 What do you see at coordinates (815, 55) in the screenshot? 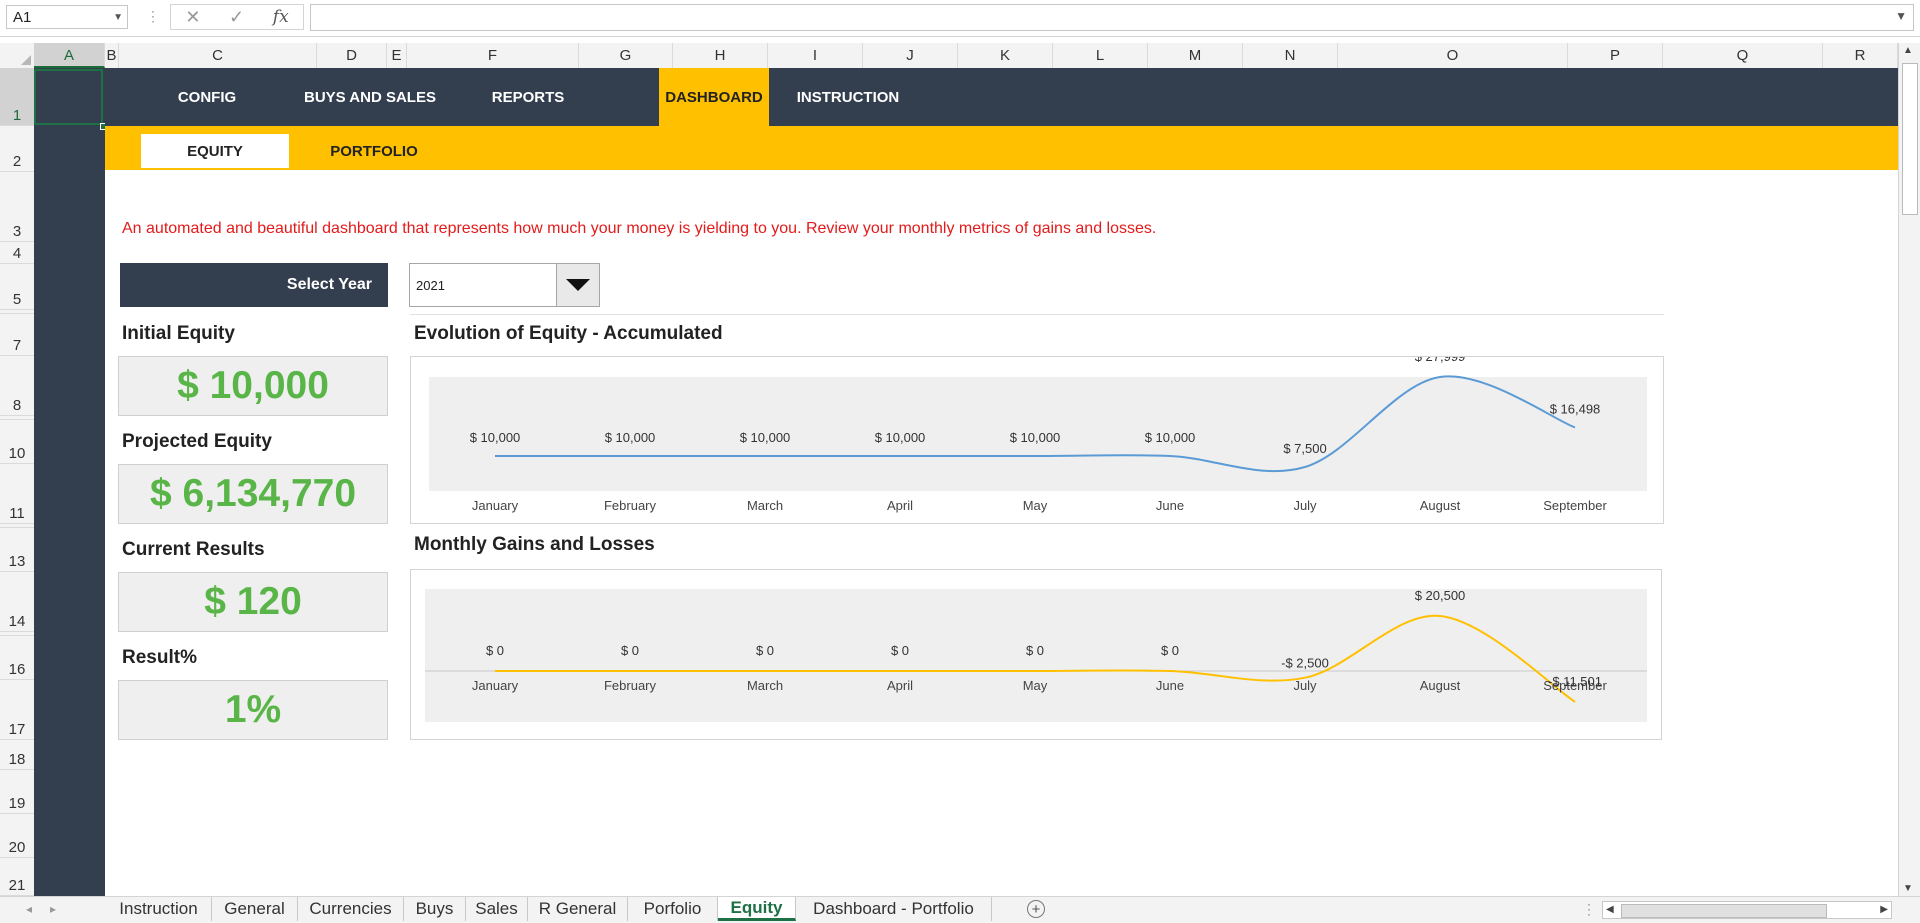
I see `column-header-i: I` at bounding box center [815, 55].